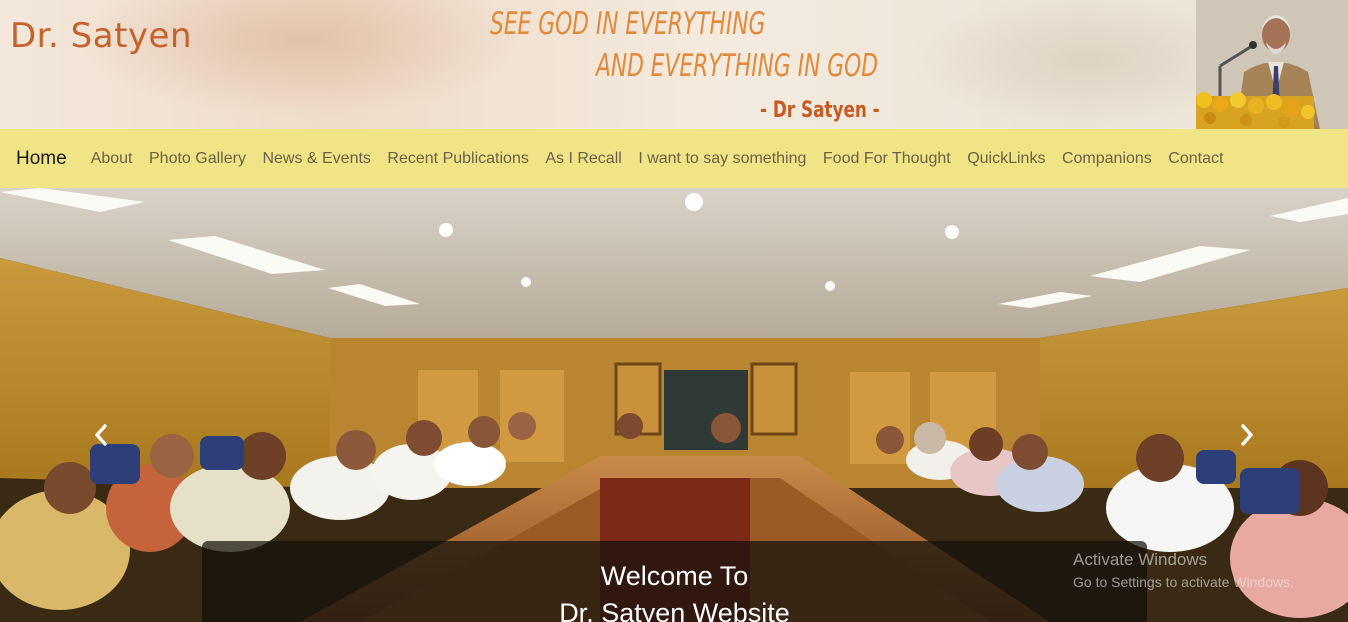  Describe the element at coordinates (722, 159) in the screenshot. I see `nav-i-want-to-say-something: I want to say something` at that location.